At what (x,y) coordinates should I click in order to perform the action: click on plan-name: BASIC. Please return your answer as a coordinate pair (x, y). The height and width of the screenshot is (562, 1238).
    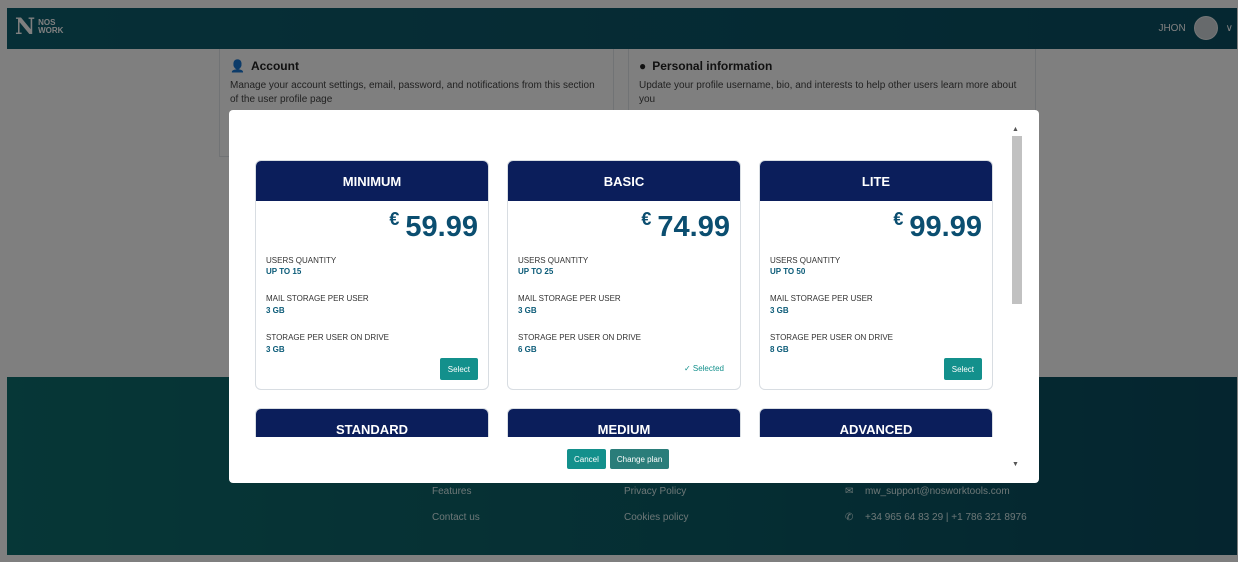
    Looking at the image, I should click on (624, 181).